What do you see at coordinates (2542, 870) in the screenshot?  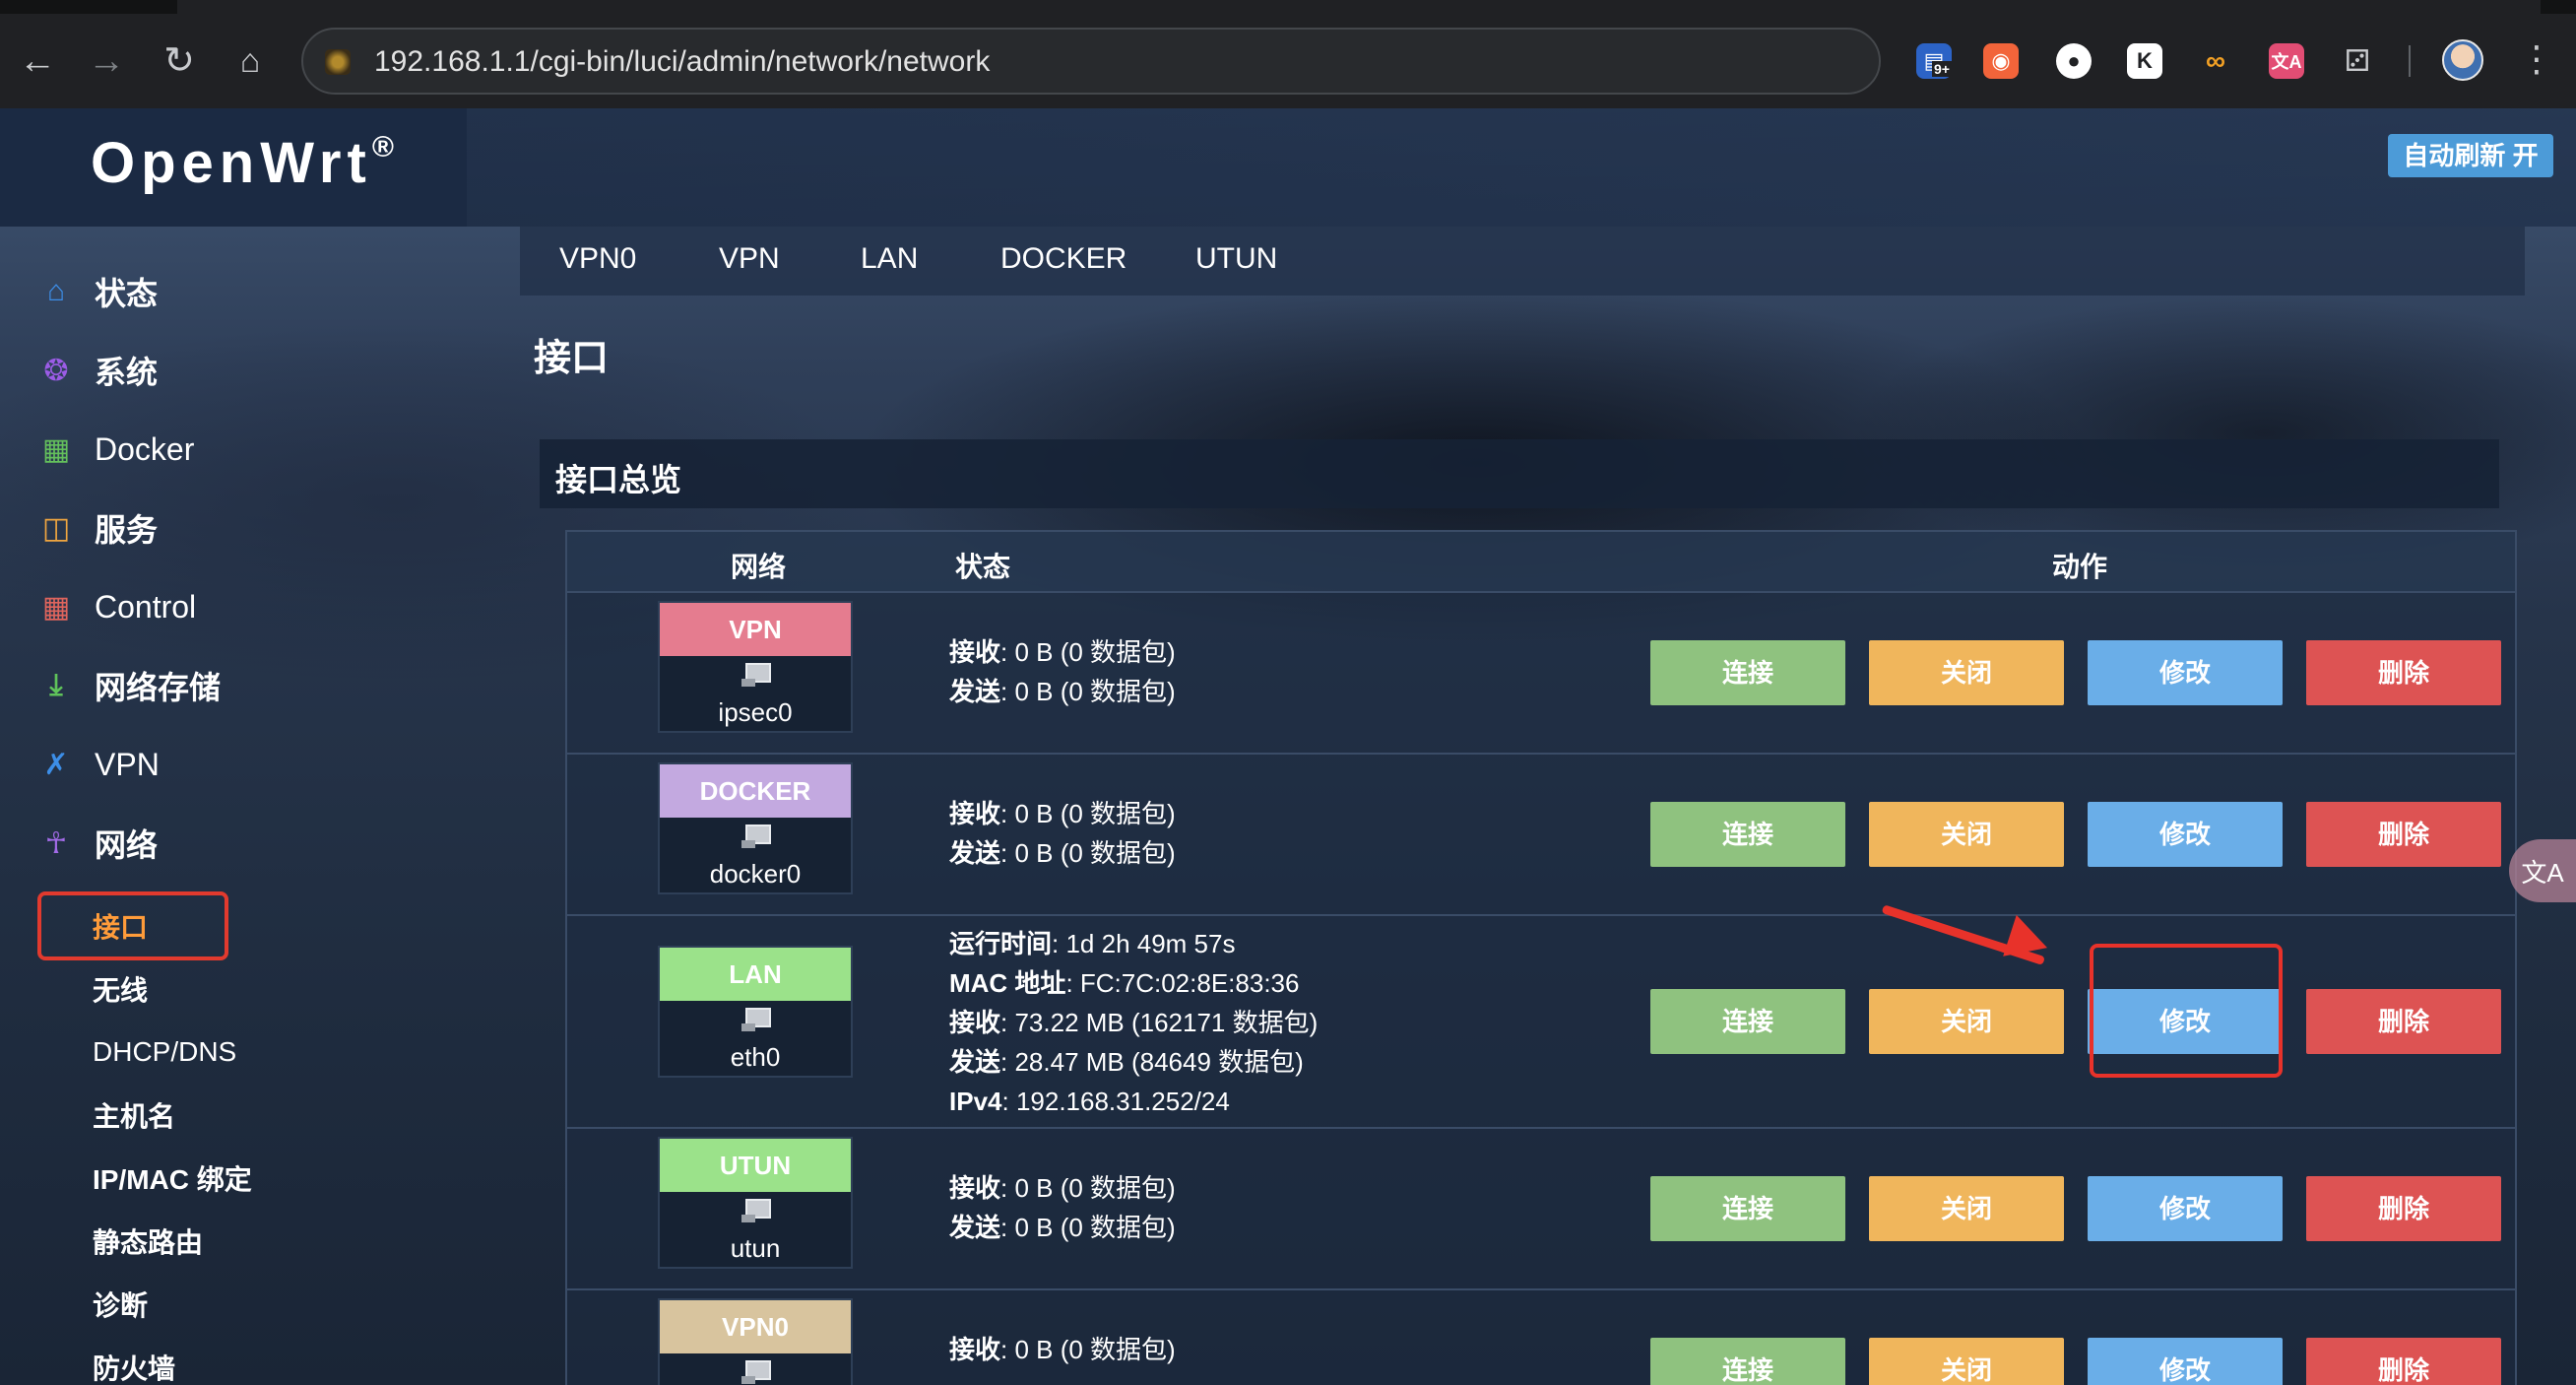 I see `floating-translate-icon: 文A` at bounding box center [2542, 870].